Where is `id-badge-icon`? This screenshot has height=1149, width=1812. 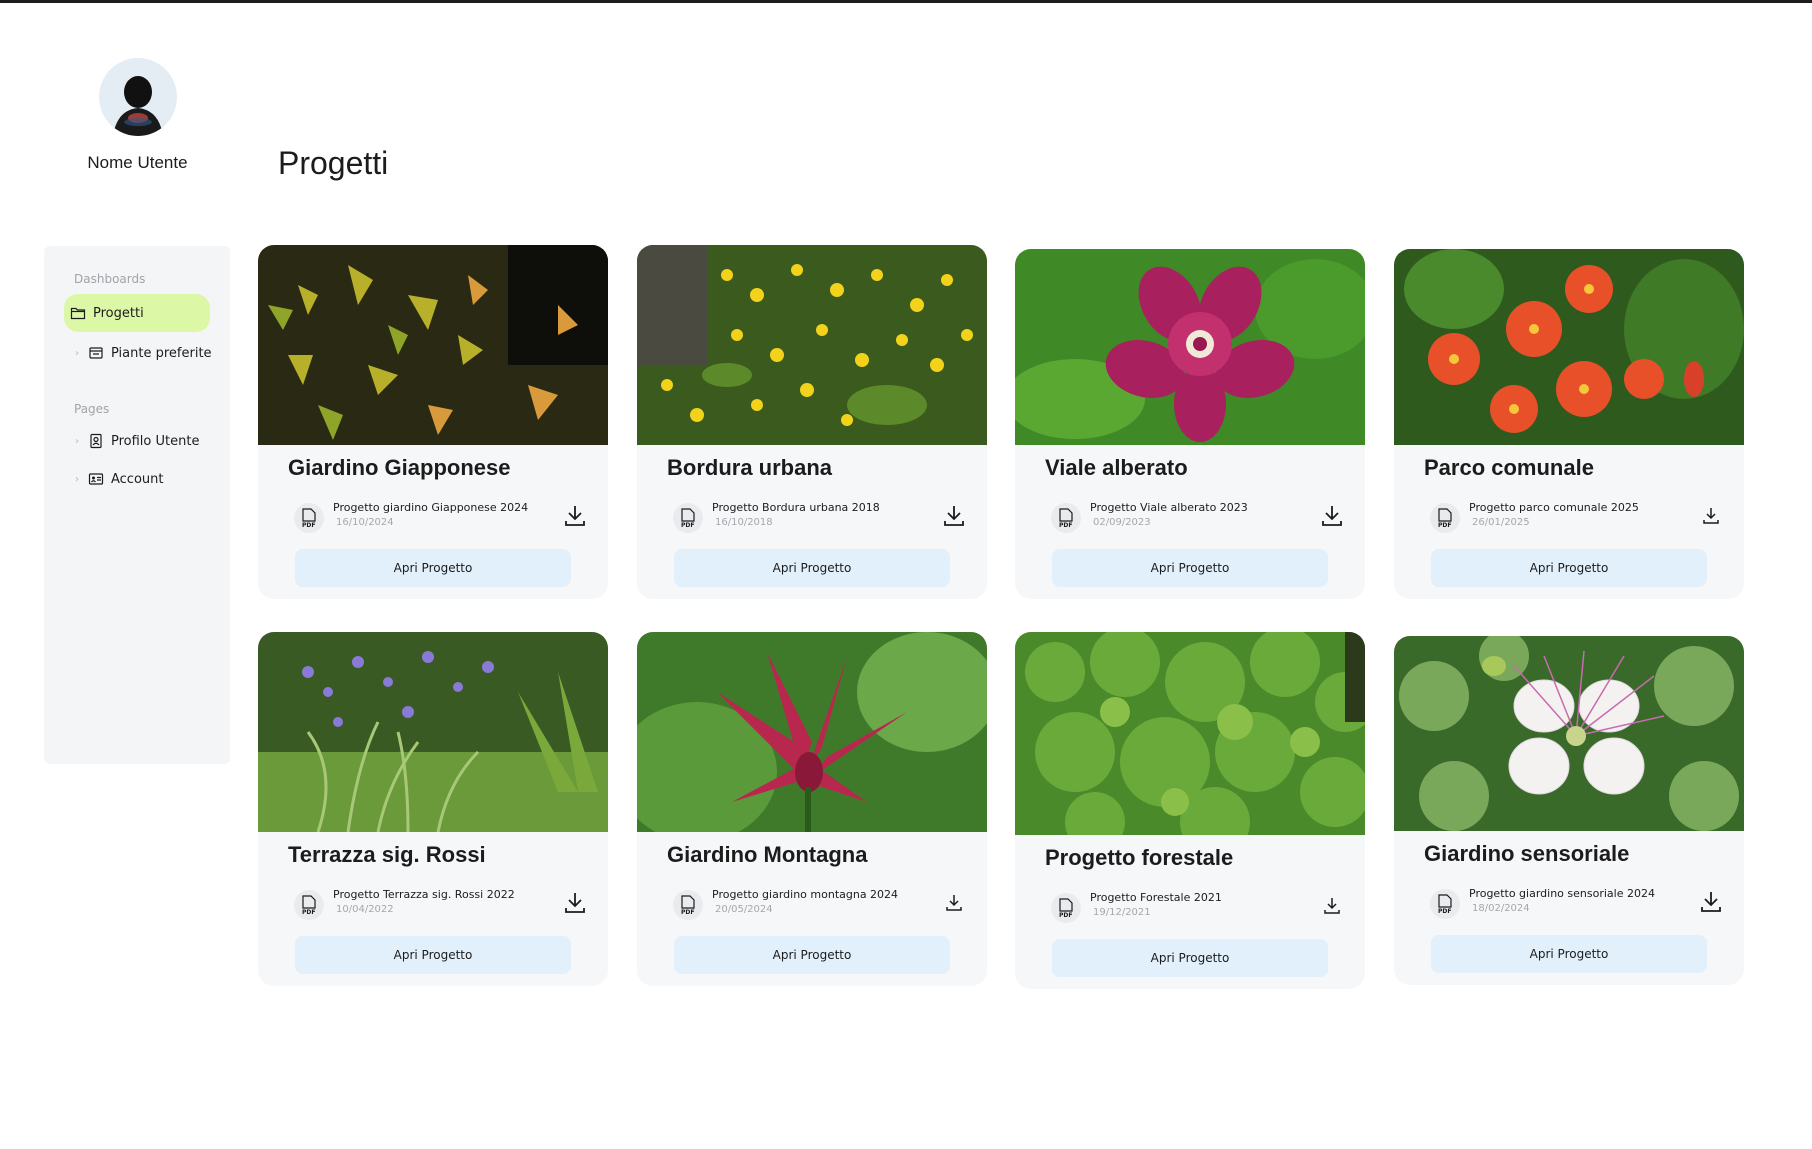 id-badge-icon is located at coordinates (96, 441).